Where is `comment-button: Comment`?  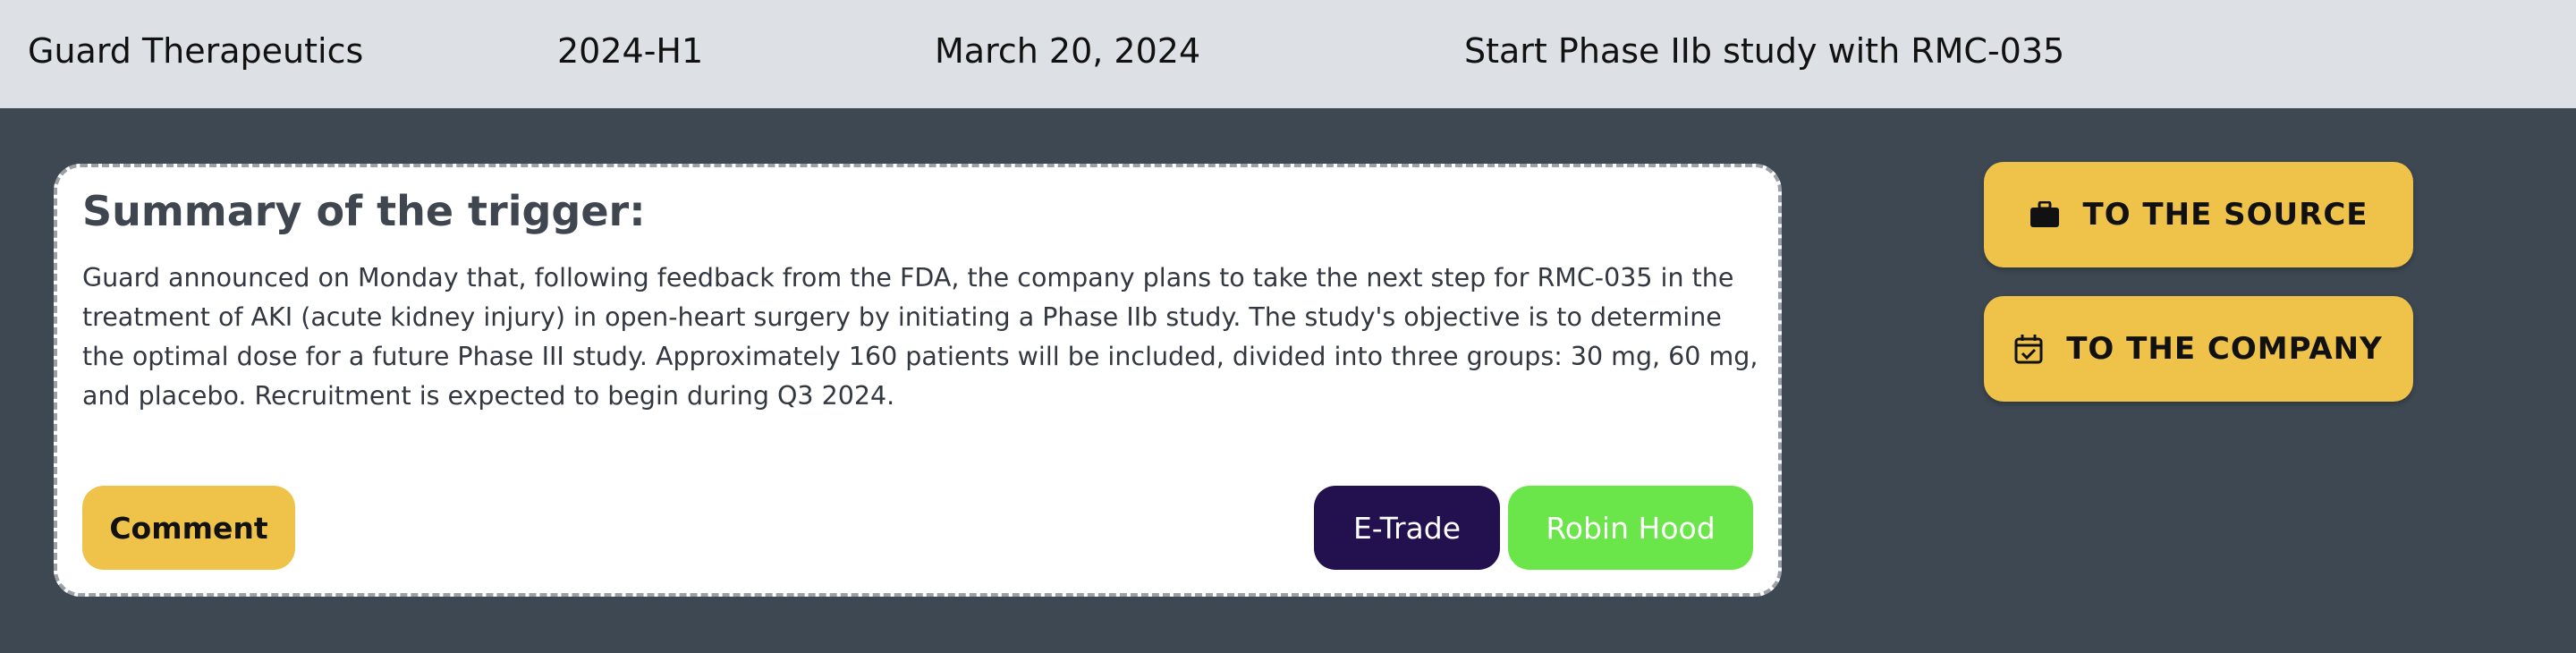 comment-button: Comment is located at coordinates (188, 528).